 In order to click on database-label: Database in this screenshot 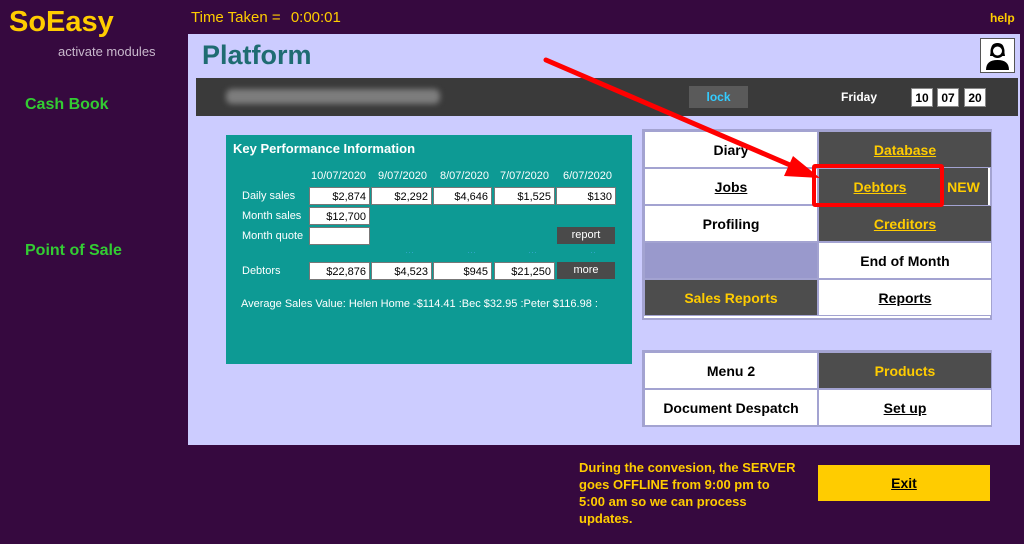, I will do `click(905, 149)`.